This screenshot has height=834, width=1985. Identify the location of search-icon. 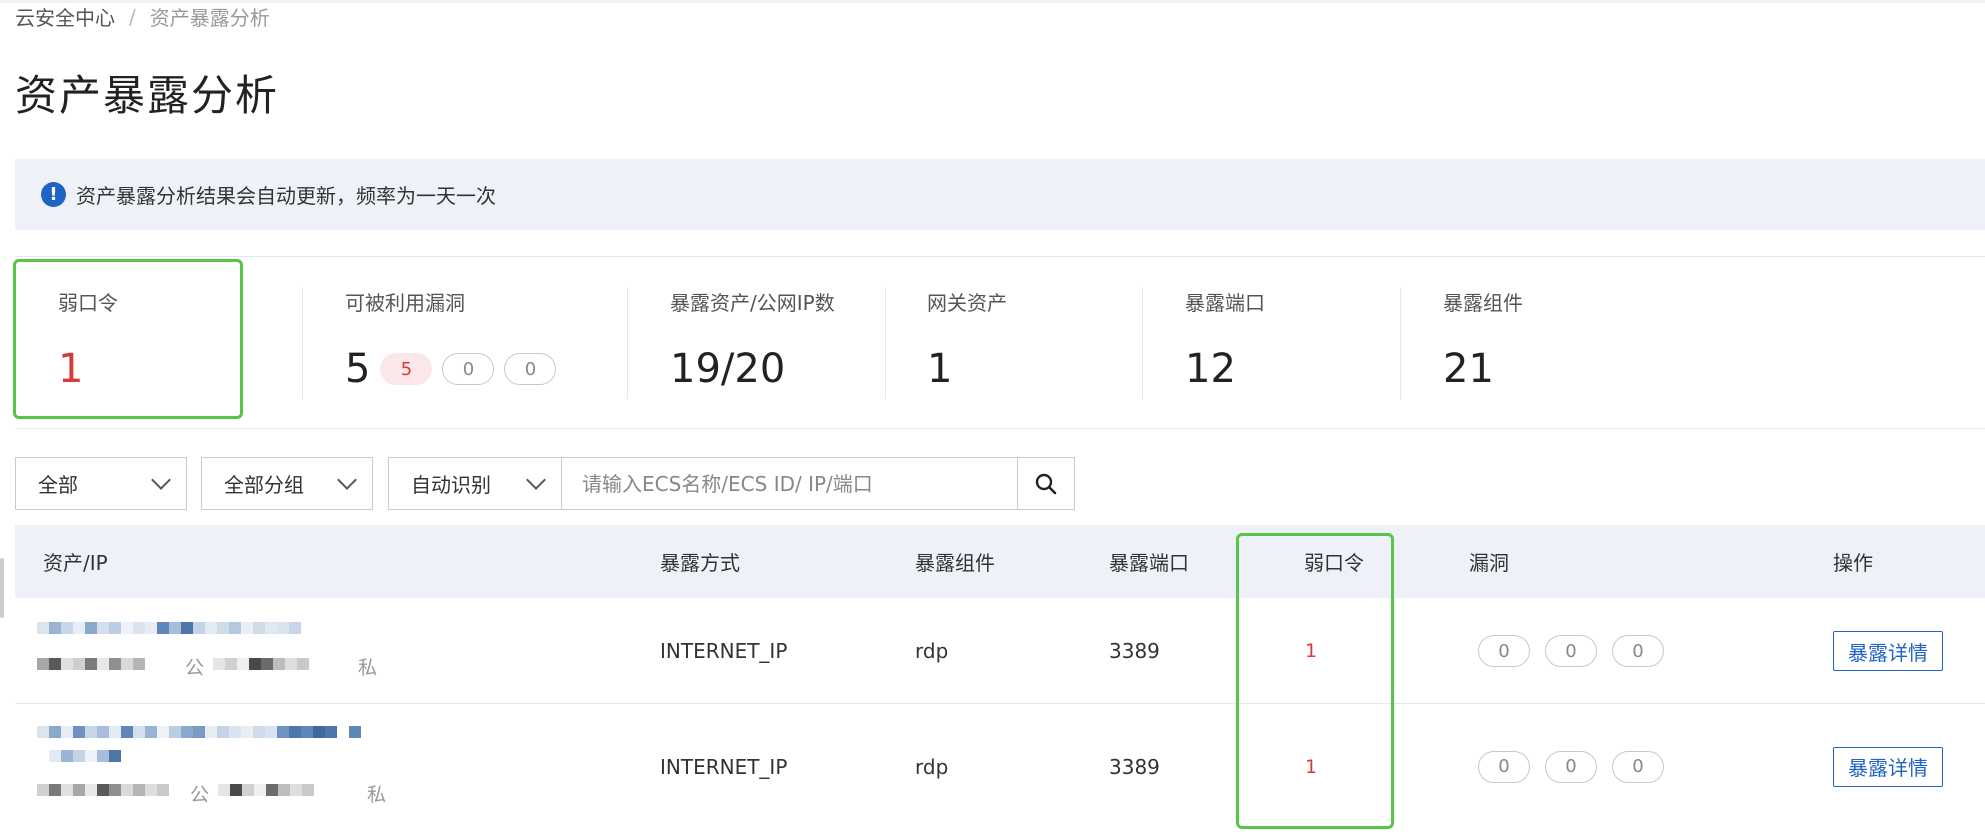
(1046, 483).